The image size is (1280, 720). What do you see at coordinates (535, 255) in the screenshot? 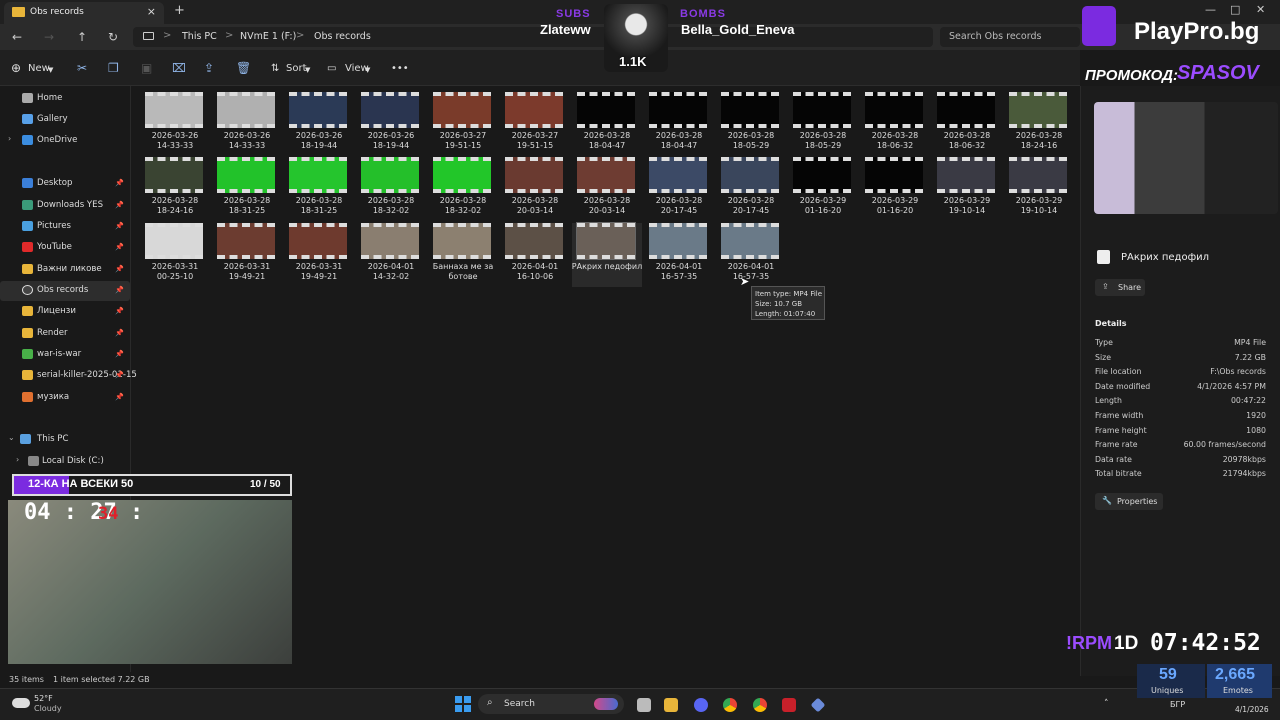
I see `file-item: 2026-04-01 16-10-06` at bounding box center [535, 255].